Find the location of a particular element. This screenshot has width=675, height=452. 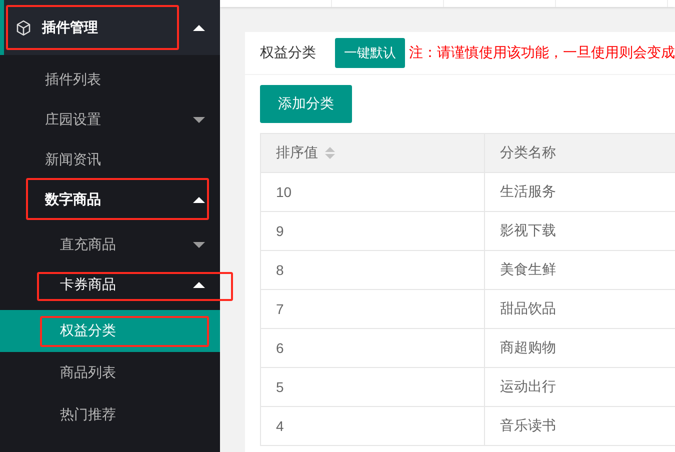

table-cell: 7 is located at coordinates (372, 309).